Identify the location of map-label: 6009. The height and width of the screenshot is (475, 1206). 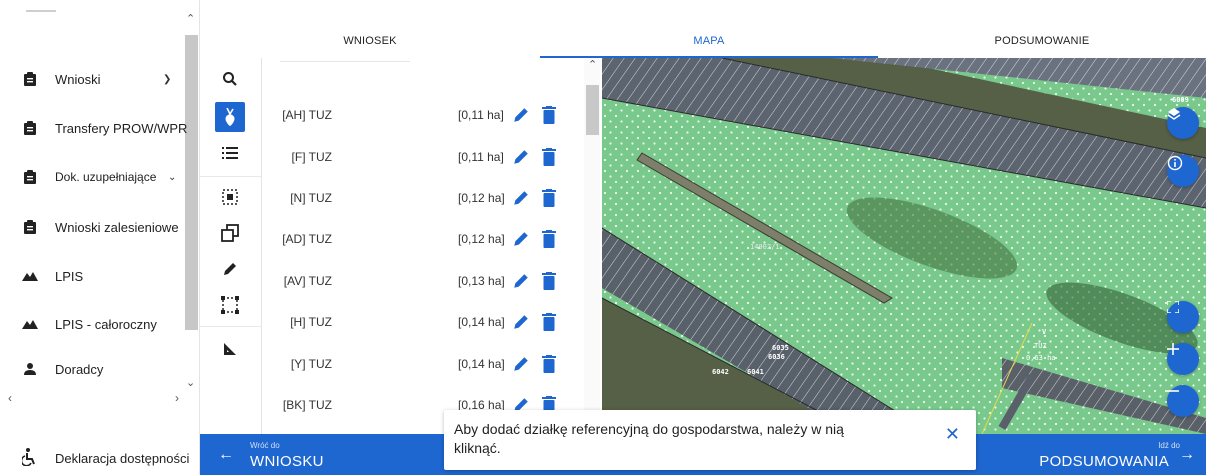
(1180, 100).